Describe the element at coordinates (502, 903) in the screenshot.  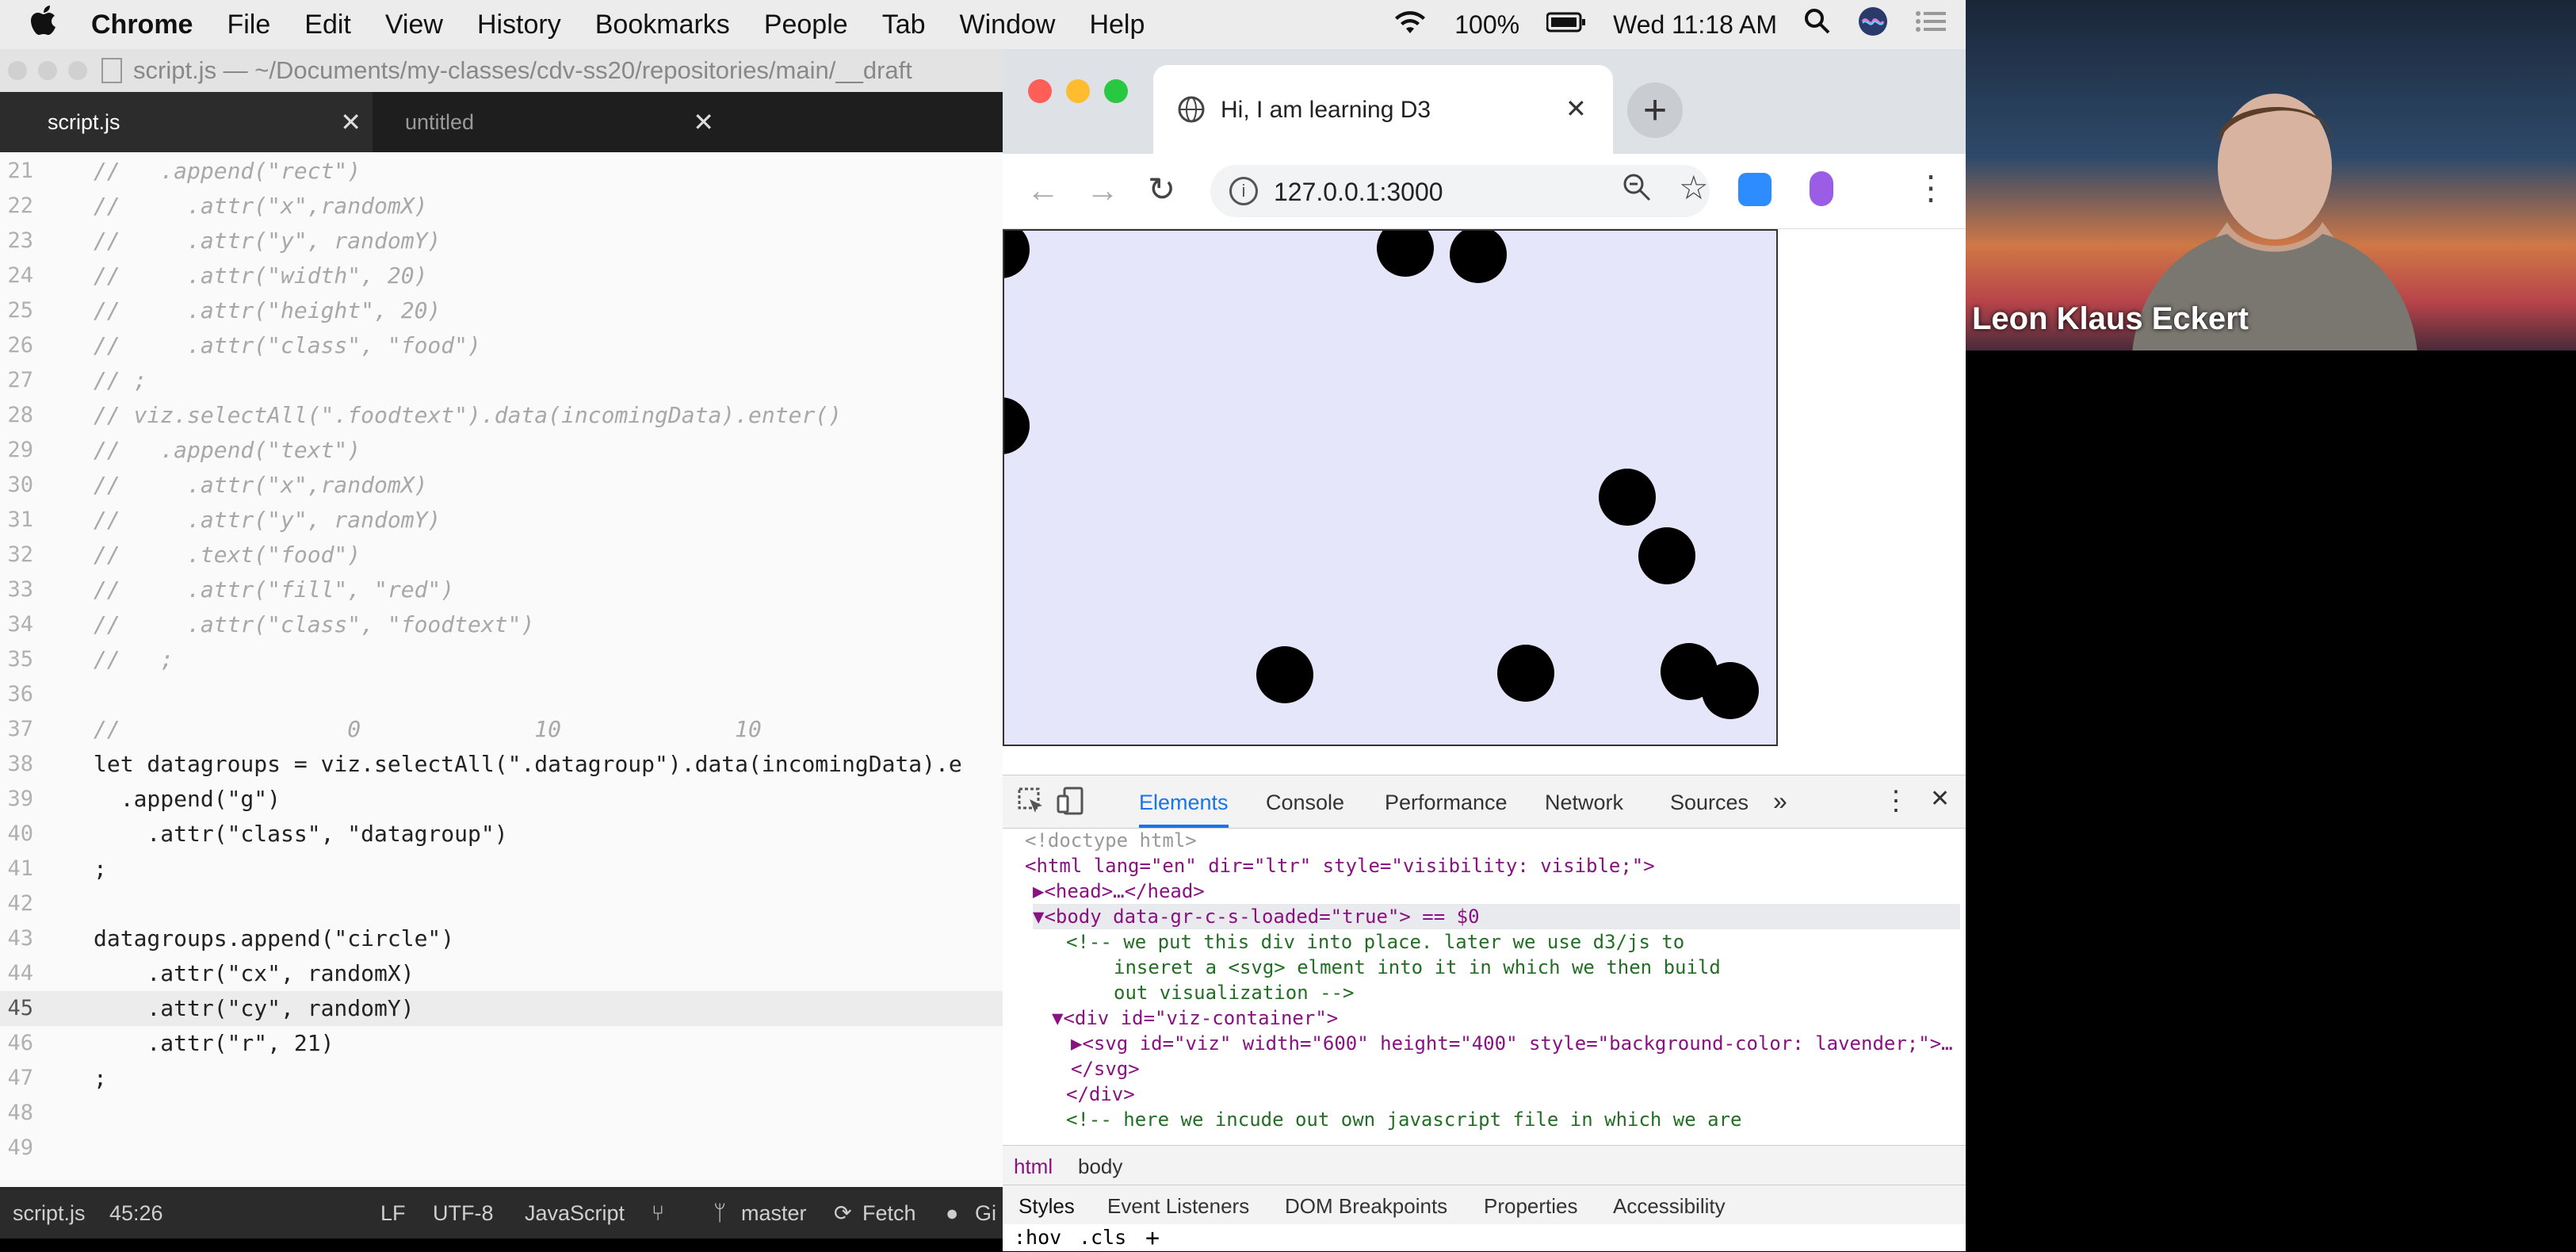
I see `code-line: 42` at that location.